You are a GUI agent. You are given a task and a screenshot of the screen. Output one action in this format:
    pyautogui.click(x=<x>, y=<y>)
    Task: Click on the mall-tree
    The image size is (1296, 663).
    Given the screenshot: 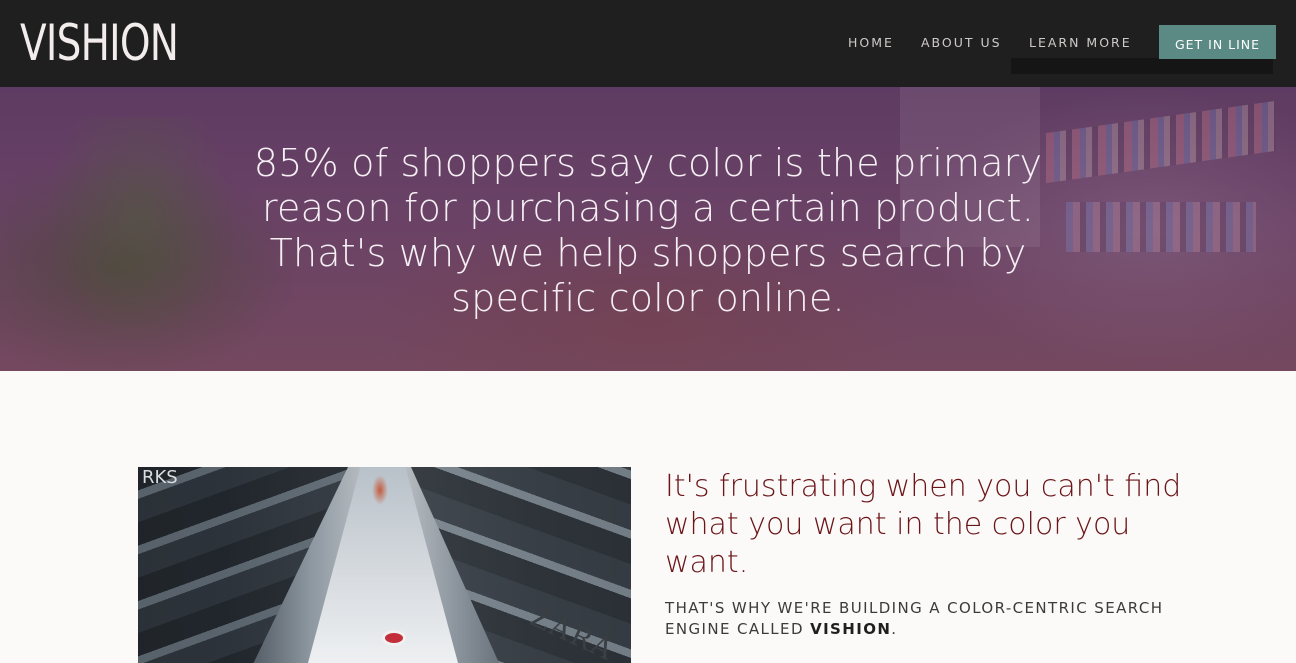 What is the action you would take?
    pyautogui.click(x=380, y=490)
    